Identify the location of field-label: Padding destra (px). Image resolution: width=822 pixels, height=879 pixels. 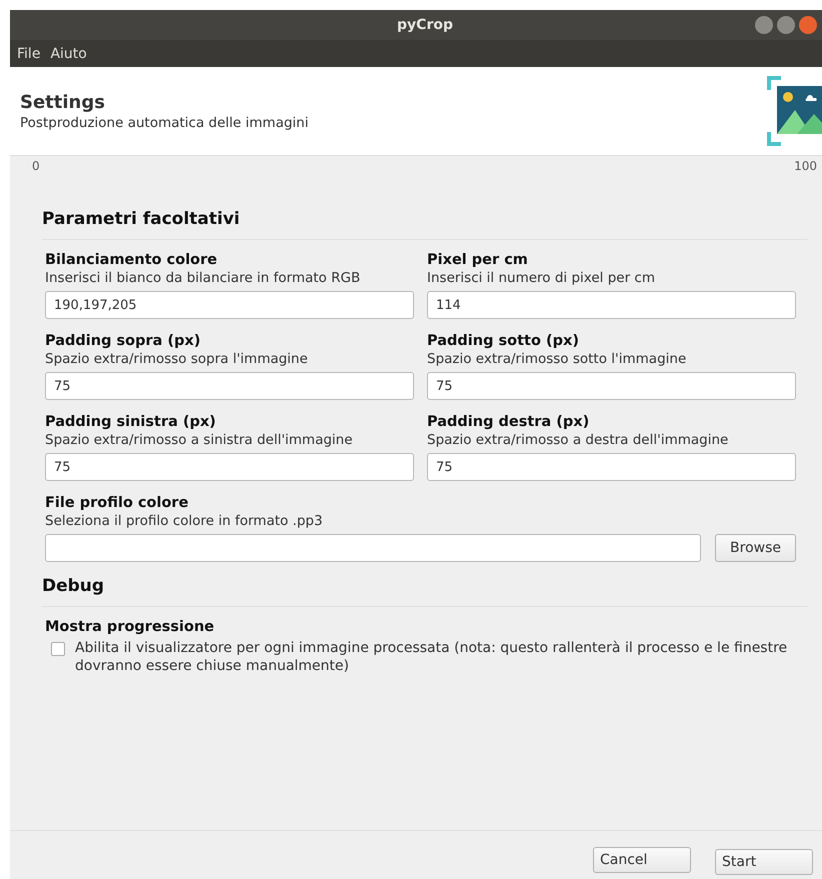
(508, 422).